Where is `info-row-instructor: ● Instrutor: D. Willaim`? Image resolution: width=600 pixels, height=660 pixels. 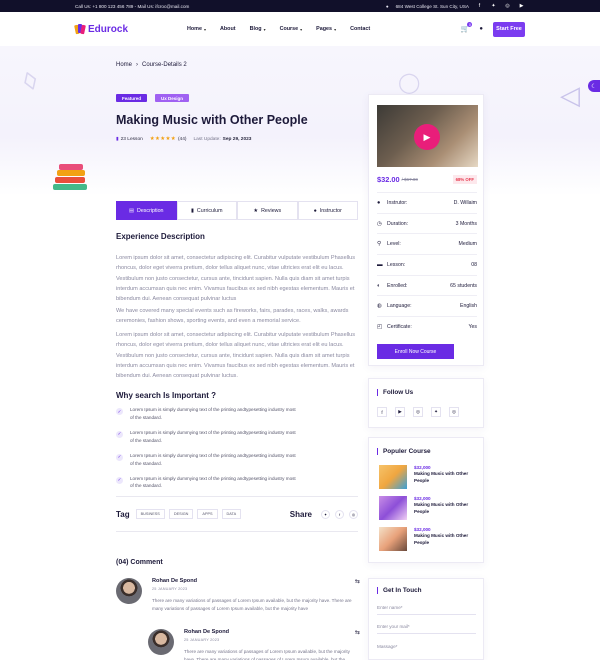 info-row-instructor: ● Instrutor: D. Willaim is located at coordinates (427, 202).